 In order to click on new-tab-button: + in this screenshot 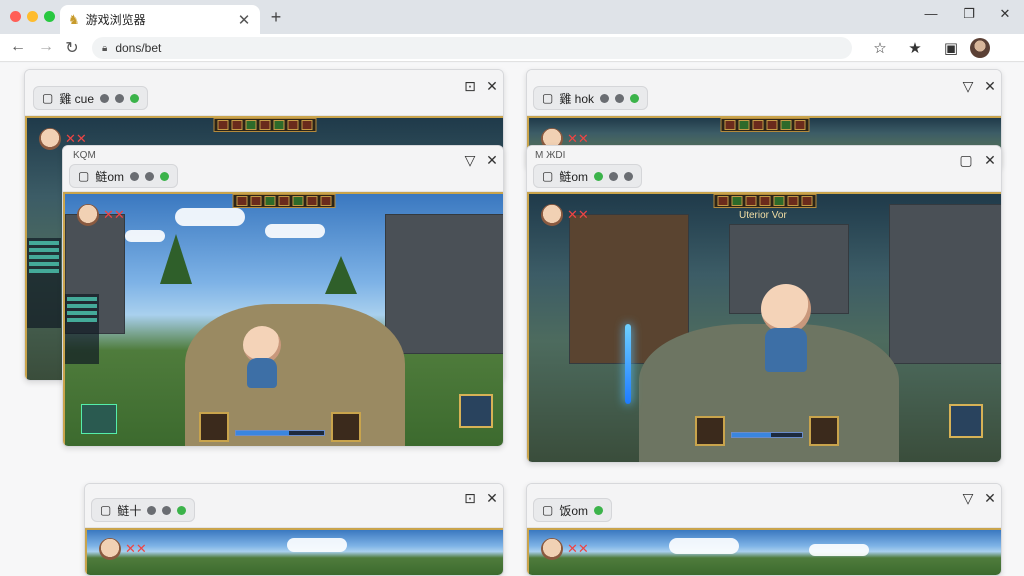, I will do `click(276, 17)`.